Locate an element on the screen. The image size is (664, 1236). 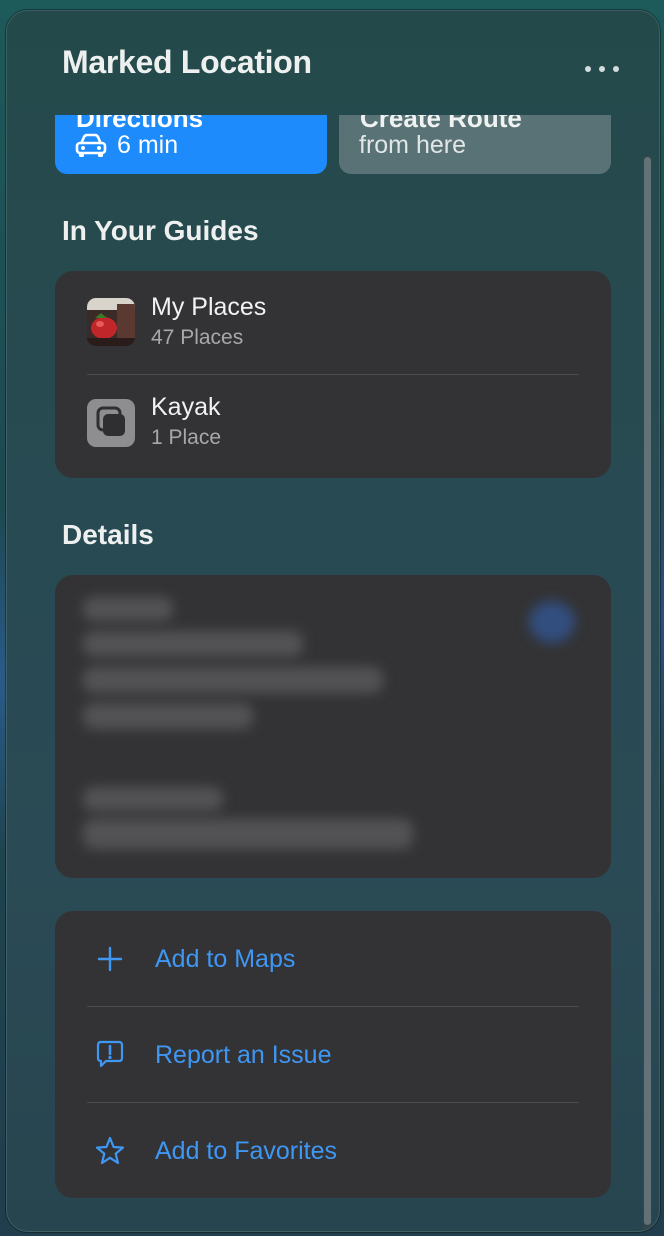
directions-button: Directions 6 min is located at coordinates (191, 140).